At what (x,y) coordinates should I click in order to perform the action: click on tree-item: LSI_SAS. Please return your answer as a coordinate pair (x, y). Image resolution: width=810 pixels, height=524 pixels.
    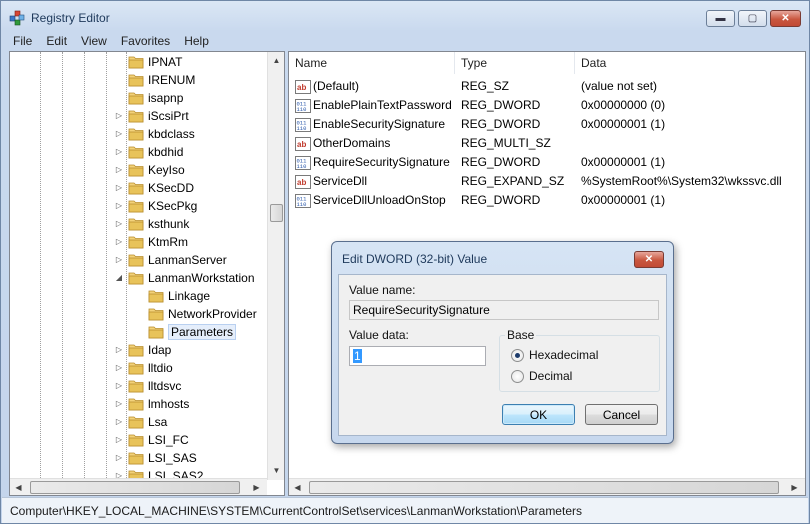
    Looking at the image, I should click on (162, 458).